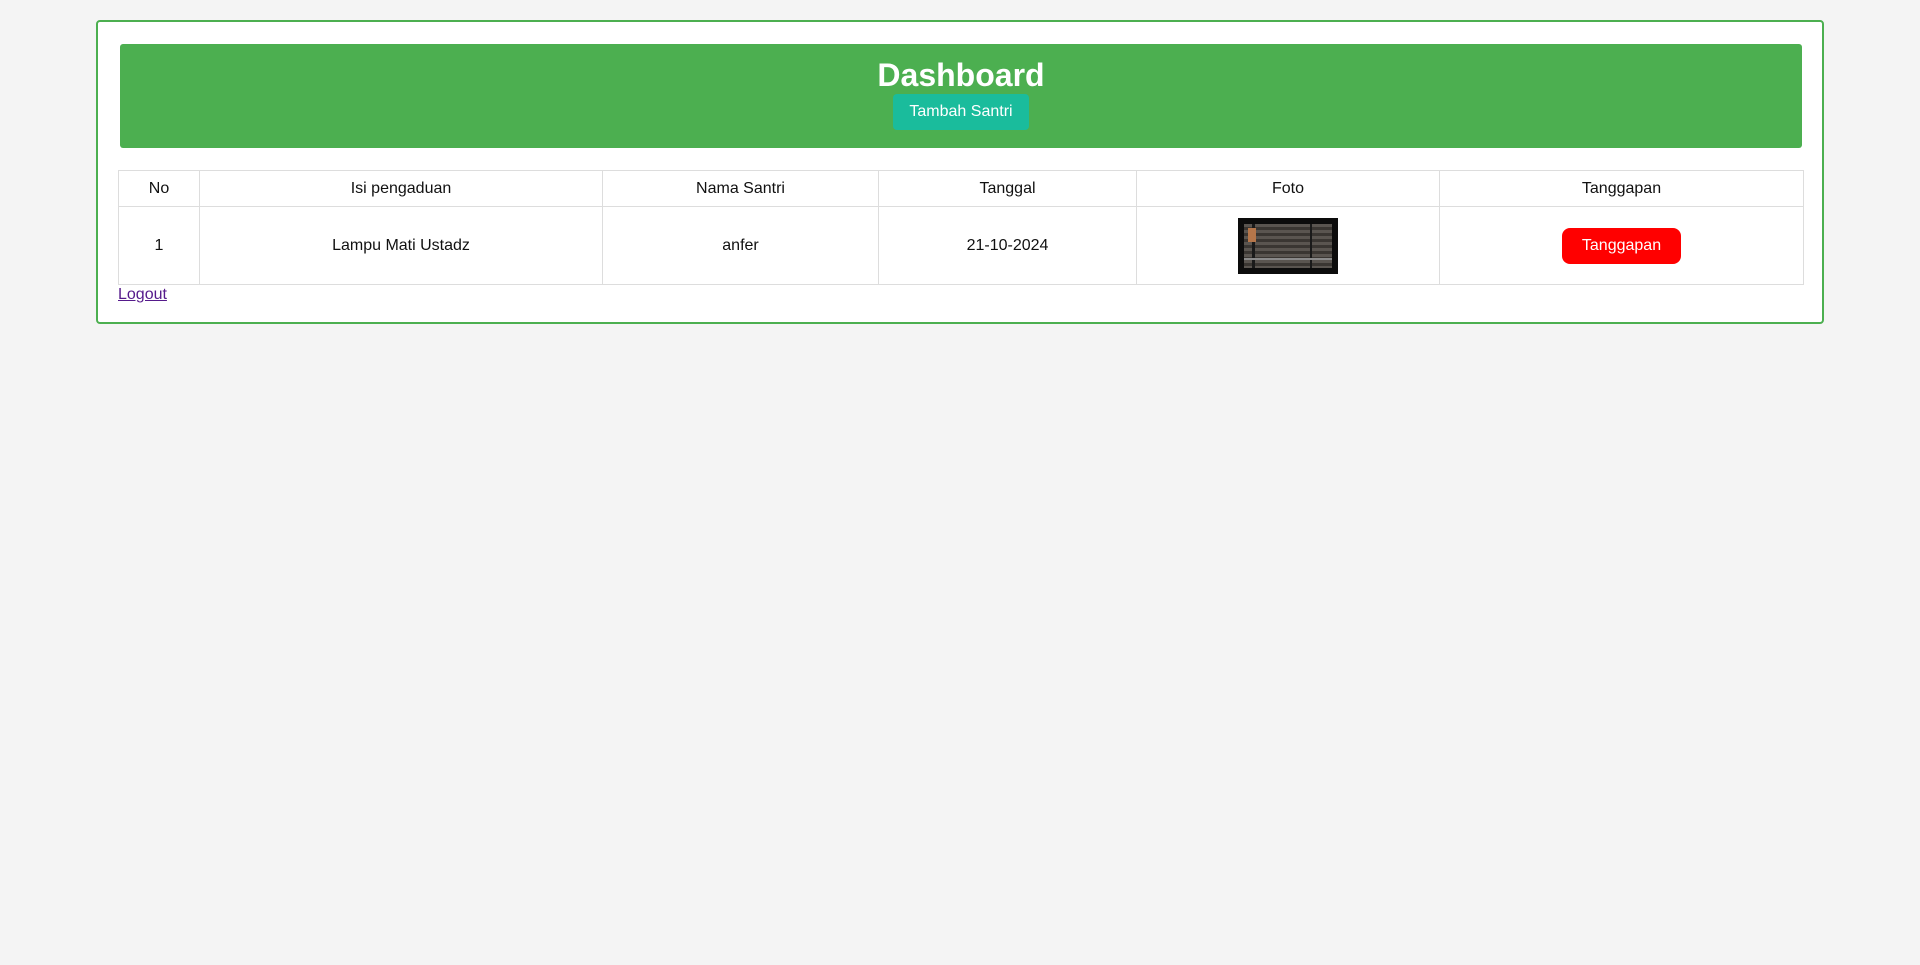  What do you see at coordinates (1288, 188) in the screenshot?
I see `column-header-foto: Foto` at bounding box center [1288, 188].